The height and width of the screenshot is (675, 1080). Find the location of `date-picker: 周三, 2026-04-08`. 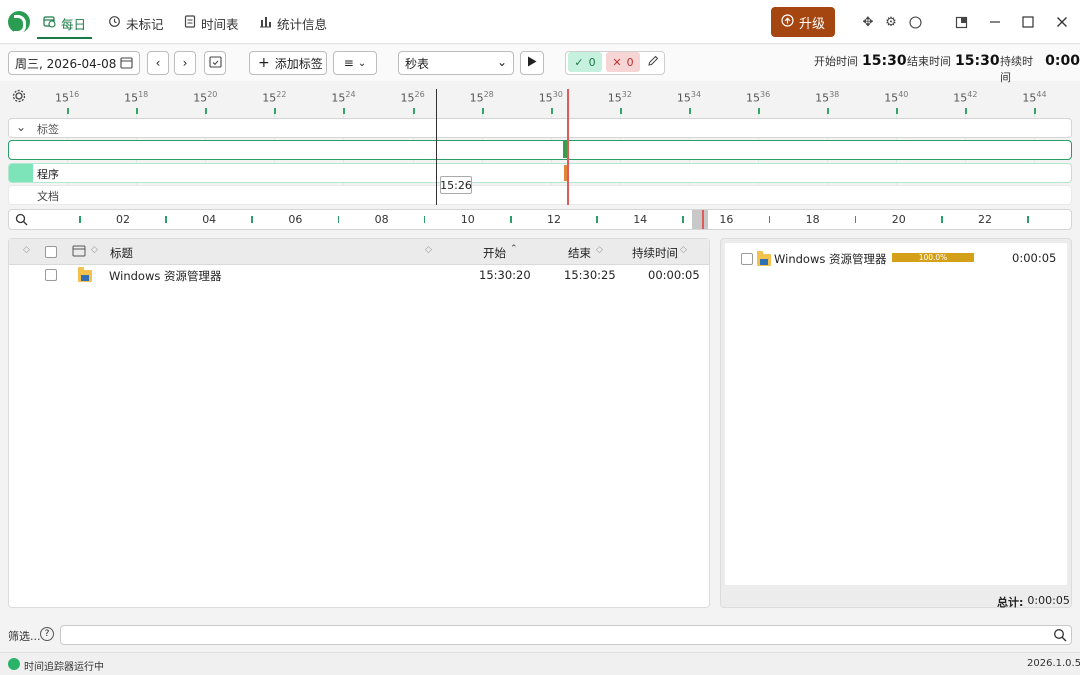

date-picker: 周三, 2026-04-08 is located at coordinates (74, 63).